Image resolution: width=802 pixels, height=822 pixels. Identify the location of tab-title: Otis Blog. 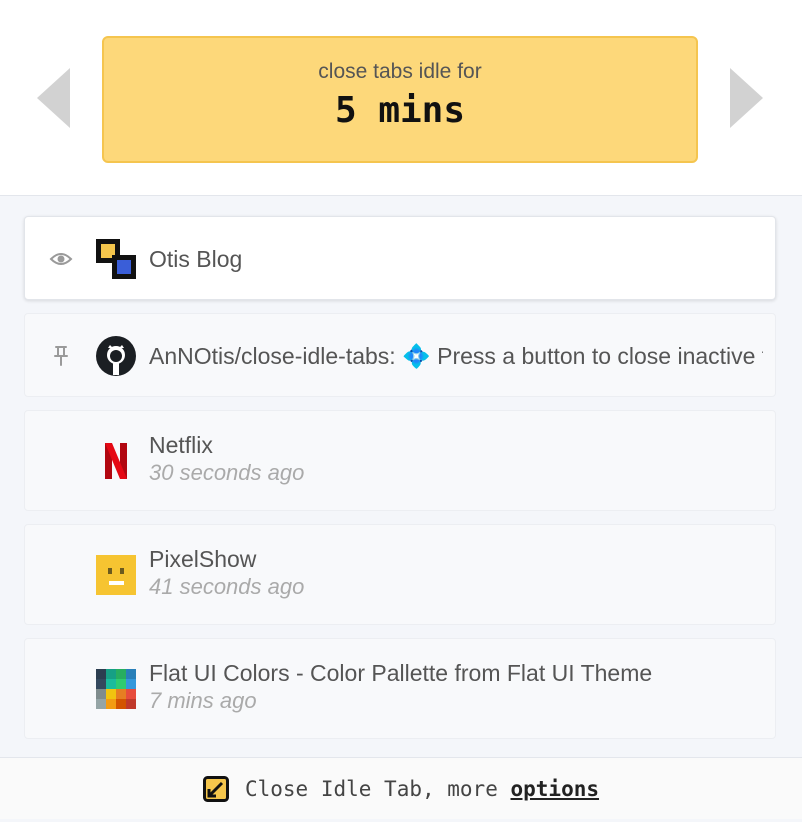
(196, 259).